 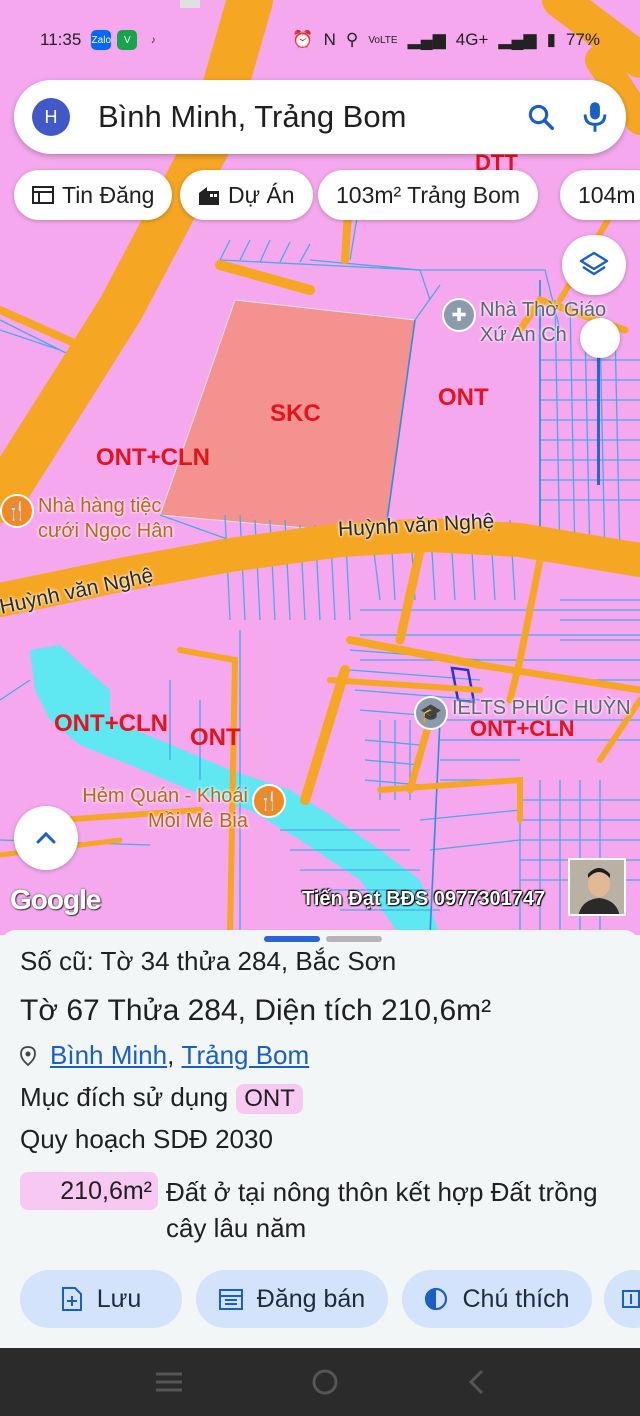 What do you see at coordinates (352, 39) in the screenshot?
I see `location-icon: ⚲` at bounding box center [352, 39].